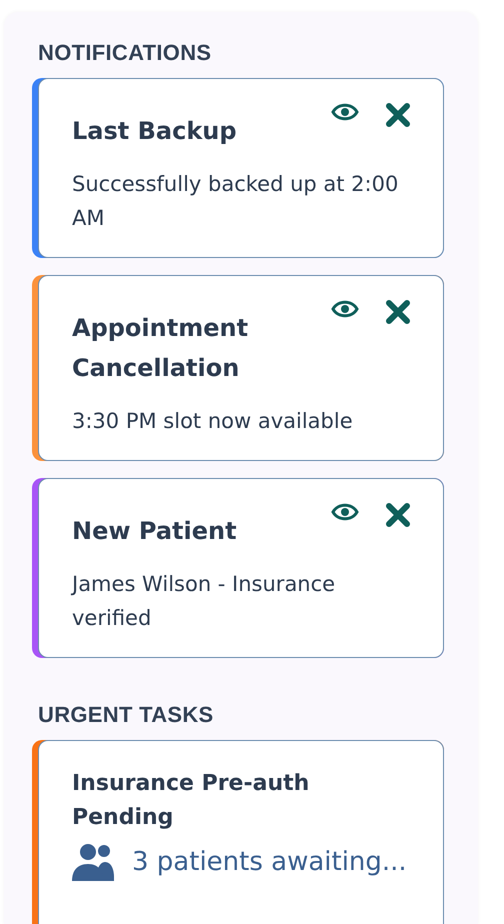 The image size is (504, 924). Describe the element at coordinates (161, 348) in the screenshot. I see `notification-title: Appointment Cancellation` at that location.